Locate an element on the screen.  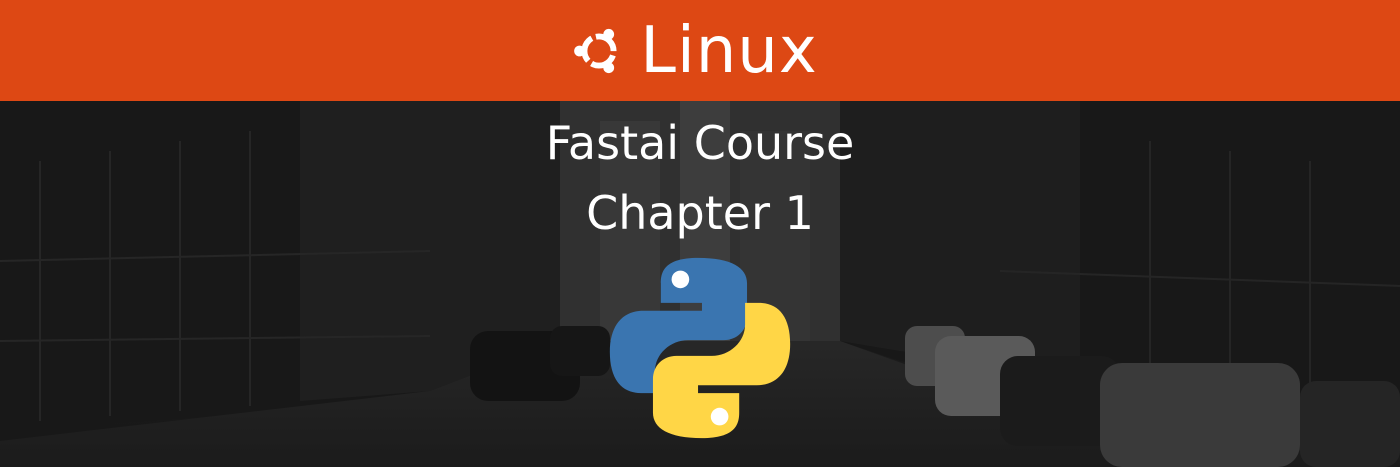
brand-name: Linux is located at coordinates (729, 50).